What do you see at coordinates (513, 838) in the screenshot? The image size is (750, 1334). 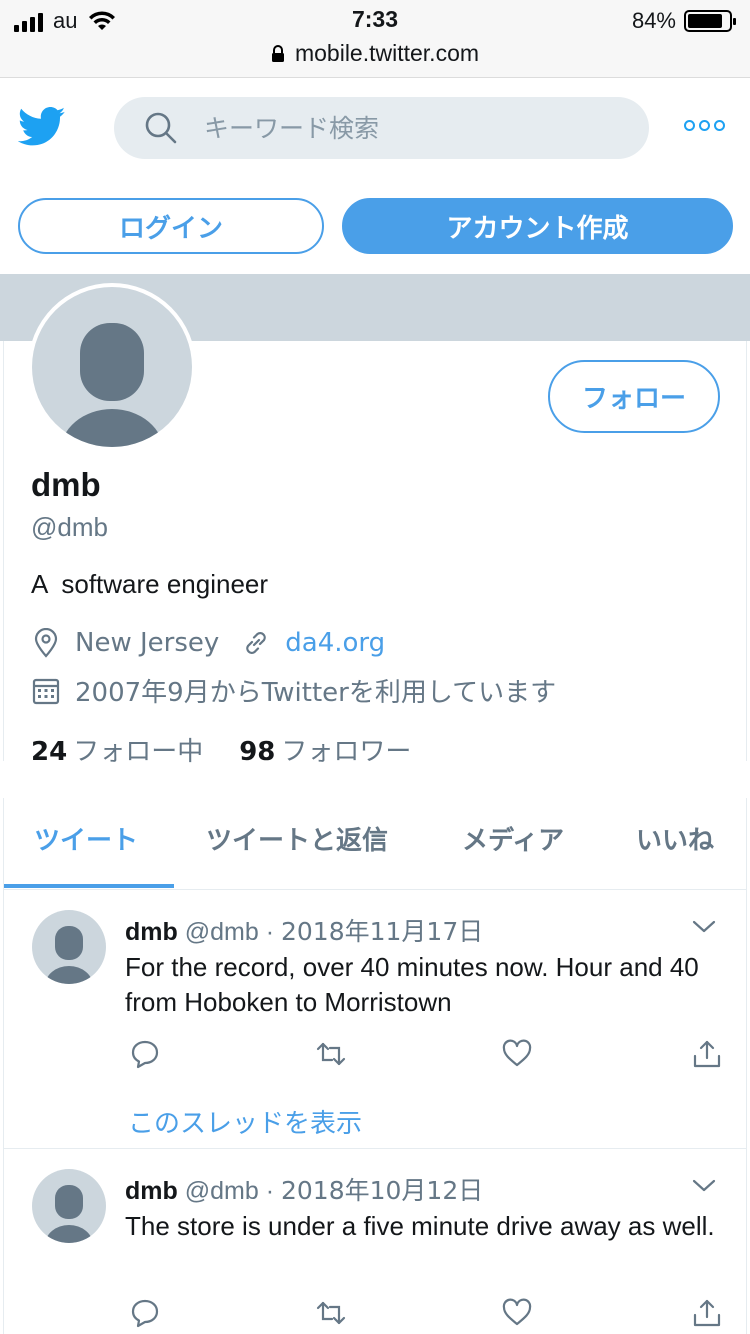 I see `tab-media: メディア` at bounding box center [513, 838].